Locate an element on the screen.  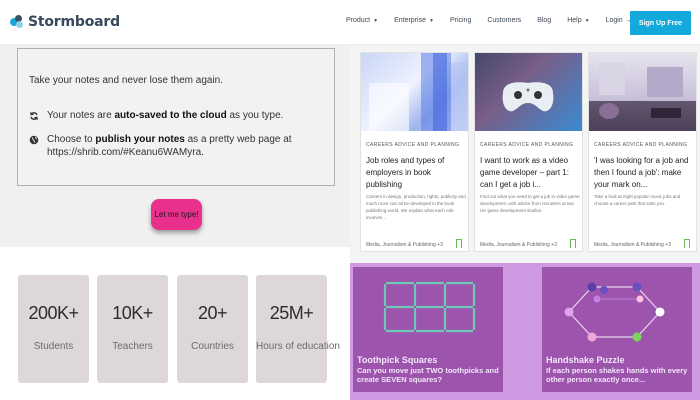
publish-text-pre: Choose to is located at coordinates (71, 139).